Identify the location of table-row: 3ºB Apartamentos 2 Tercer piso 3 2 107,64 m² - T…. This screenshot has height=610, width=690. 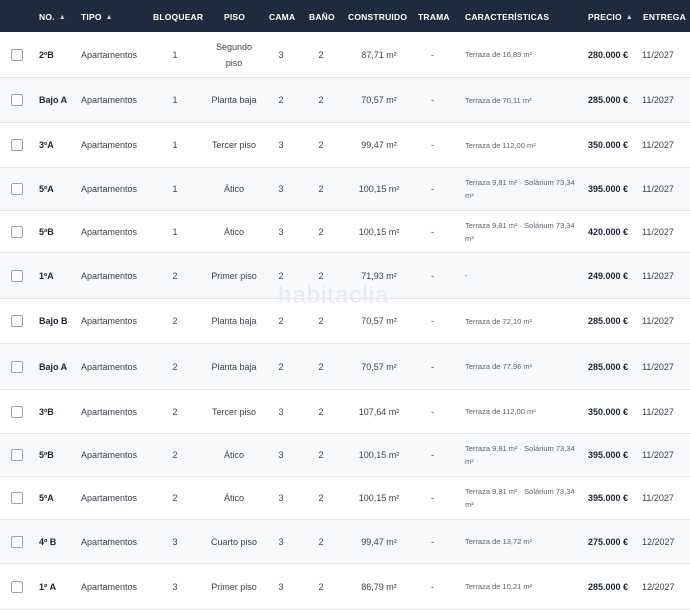
(345, 412).